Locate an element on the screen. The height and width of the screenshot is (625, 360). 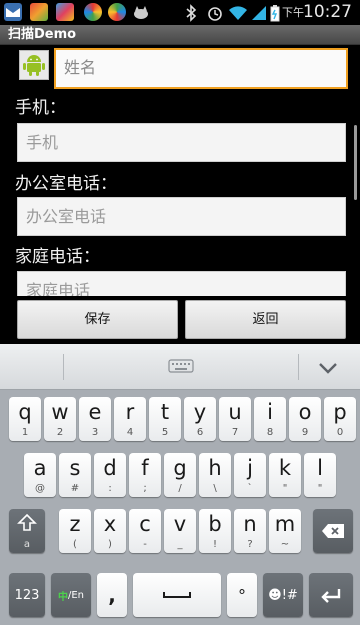
english-label: /En is located at coordinates (76, 595).